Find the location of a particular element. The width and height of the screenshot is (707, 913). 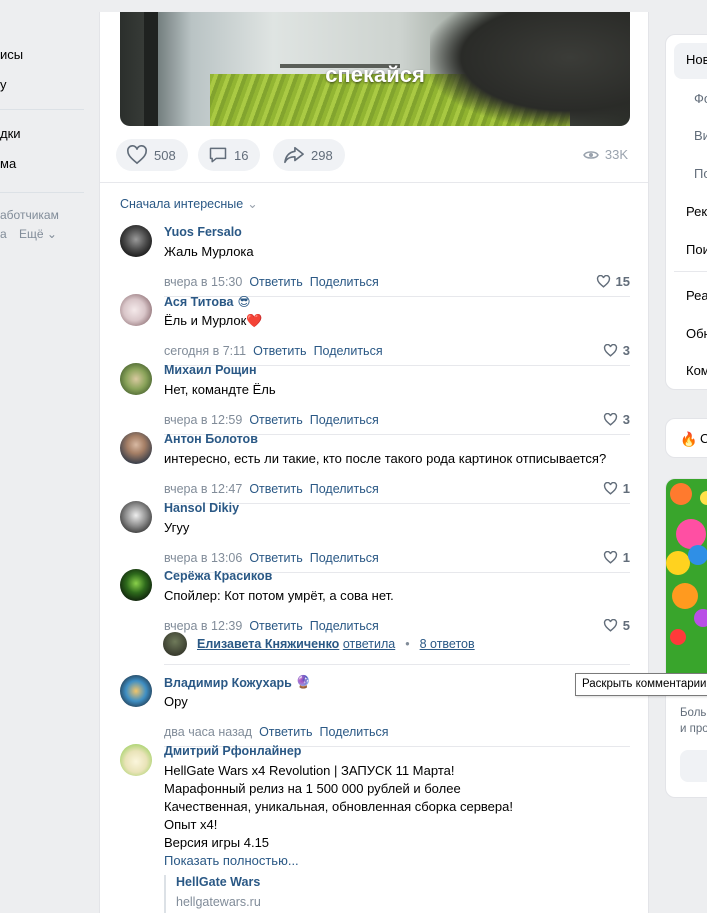

comment-time: вчера в 12:59 is located at coordinates (203, 420).